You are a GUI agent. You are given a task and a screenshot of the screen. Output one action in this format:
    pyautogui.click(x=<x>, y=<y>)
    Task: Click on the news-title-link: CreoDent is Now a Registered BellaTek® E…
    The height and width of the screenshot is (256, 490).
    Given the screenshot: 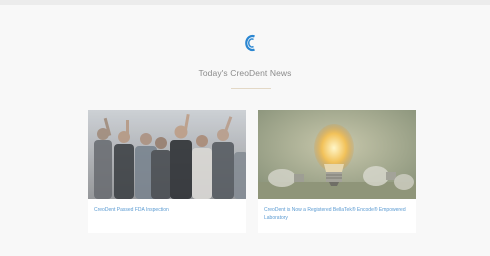 What is the action you would take?
    pyautogui.click(x=337, y=214)
    